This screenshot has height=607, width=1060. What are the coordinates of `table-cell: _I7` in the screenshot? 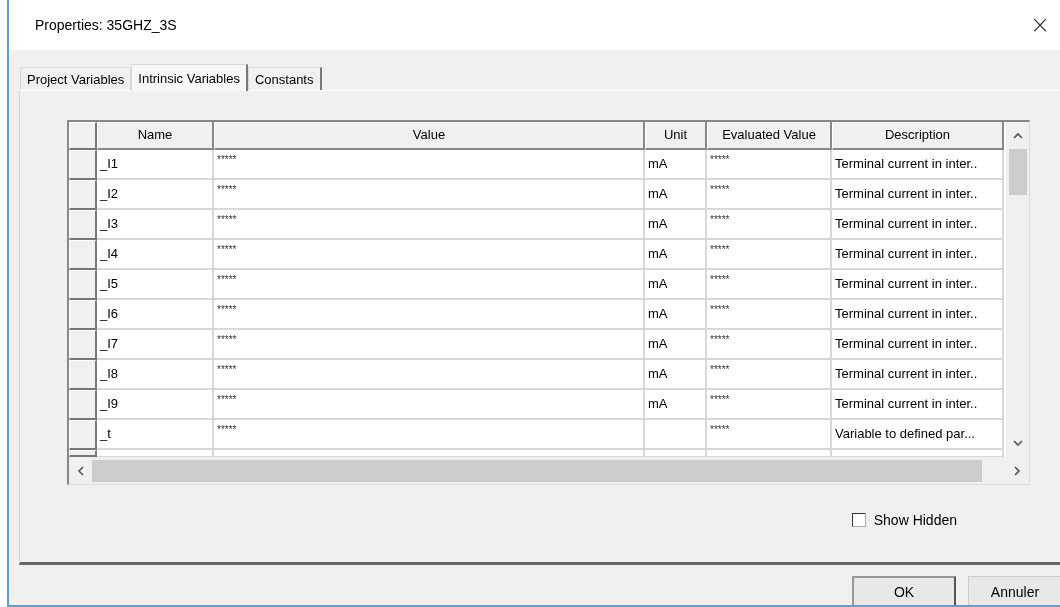 It's located at (155, 345).